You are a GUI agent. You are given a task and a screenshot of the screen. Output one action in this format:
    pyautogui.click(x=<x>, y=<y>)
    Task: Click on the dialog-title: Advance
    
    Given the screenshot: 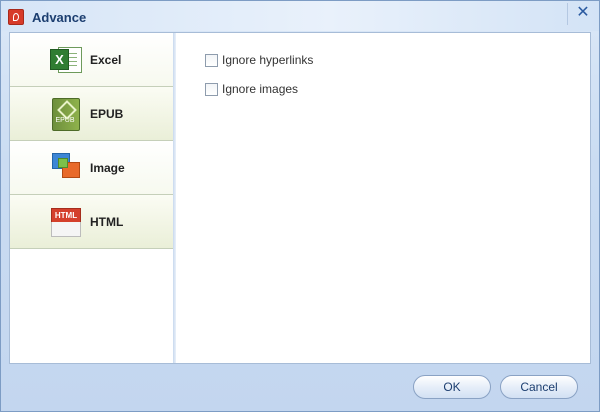 What is the action you would take?
    pyautogui.click(x=59, y=17)
    